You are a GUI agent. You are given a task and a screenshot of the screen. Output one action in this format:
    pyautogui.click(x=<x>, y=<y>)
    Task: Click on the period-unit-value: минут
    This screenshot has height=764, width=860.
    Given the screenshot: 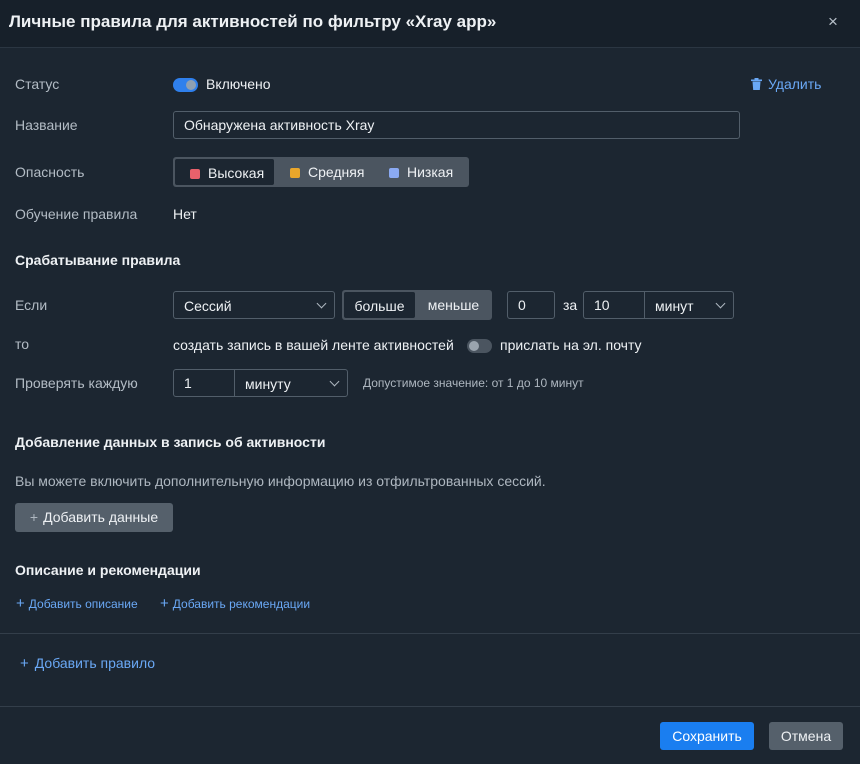 What is the action you would take?
    pyautogui.click(x=674, y=306)
    